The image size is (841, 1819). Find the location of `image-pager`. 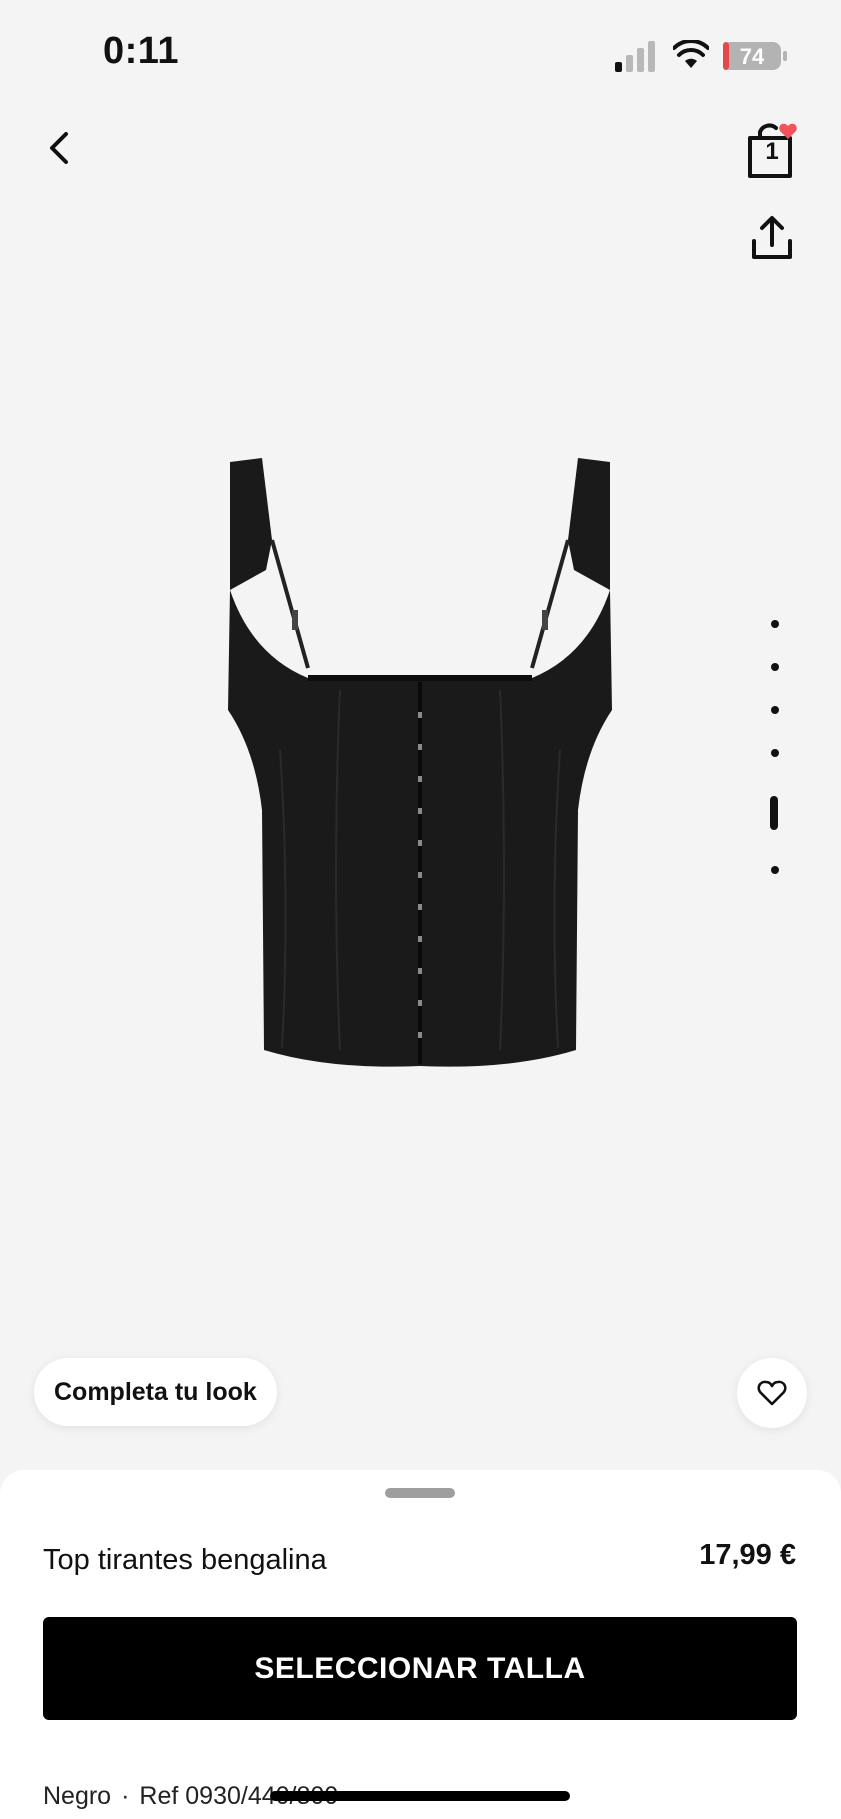

image-pager is located at coordinates (775, 750).